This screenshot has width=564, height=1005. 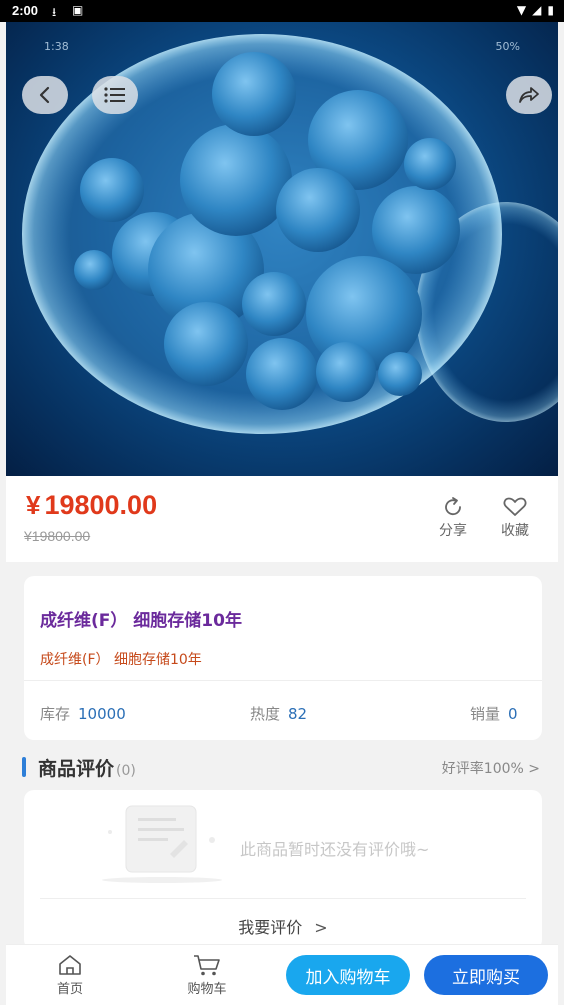 What do you see at coordinates (270, 927) in the screenshot?
I see `write-review-label: 我要评价` at bounding box center [270, 927].